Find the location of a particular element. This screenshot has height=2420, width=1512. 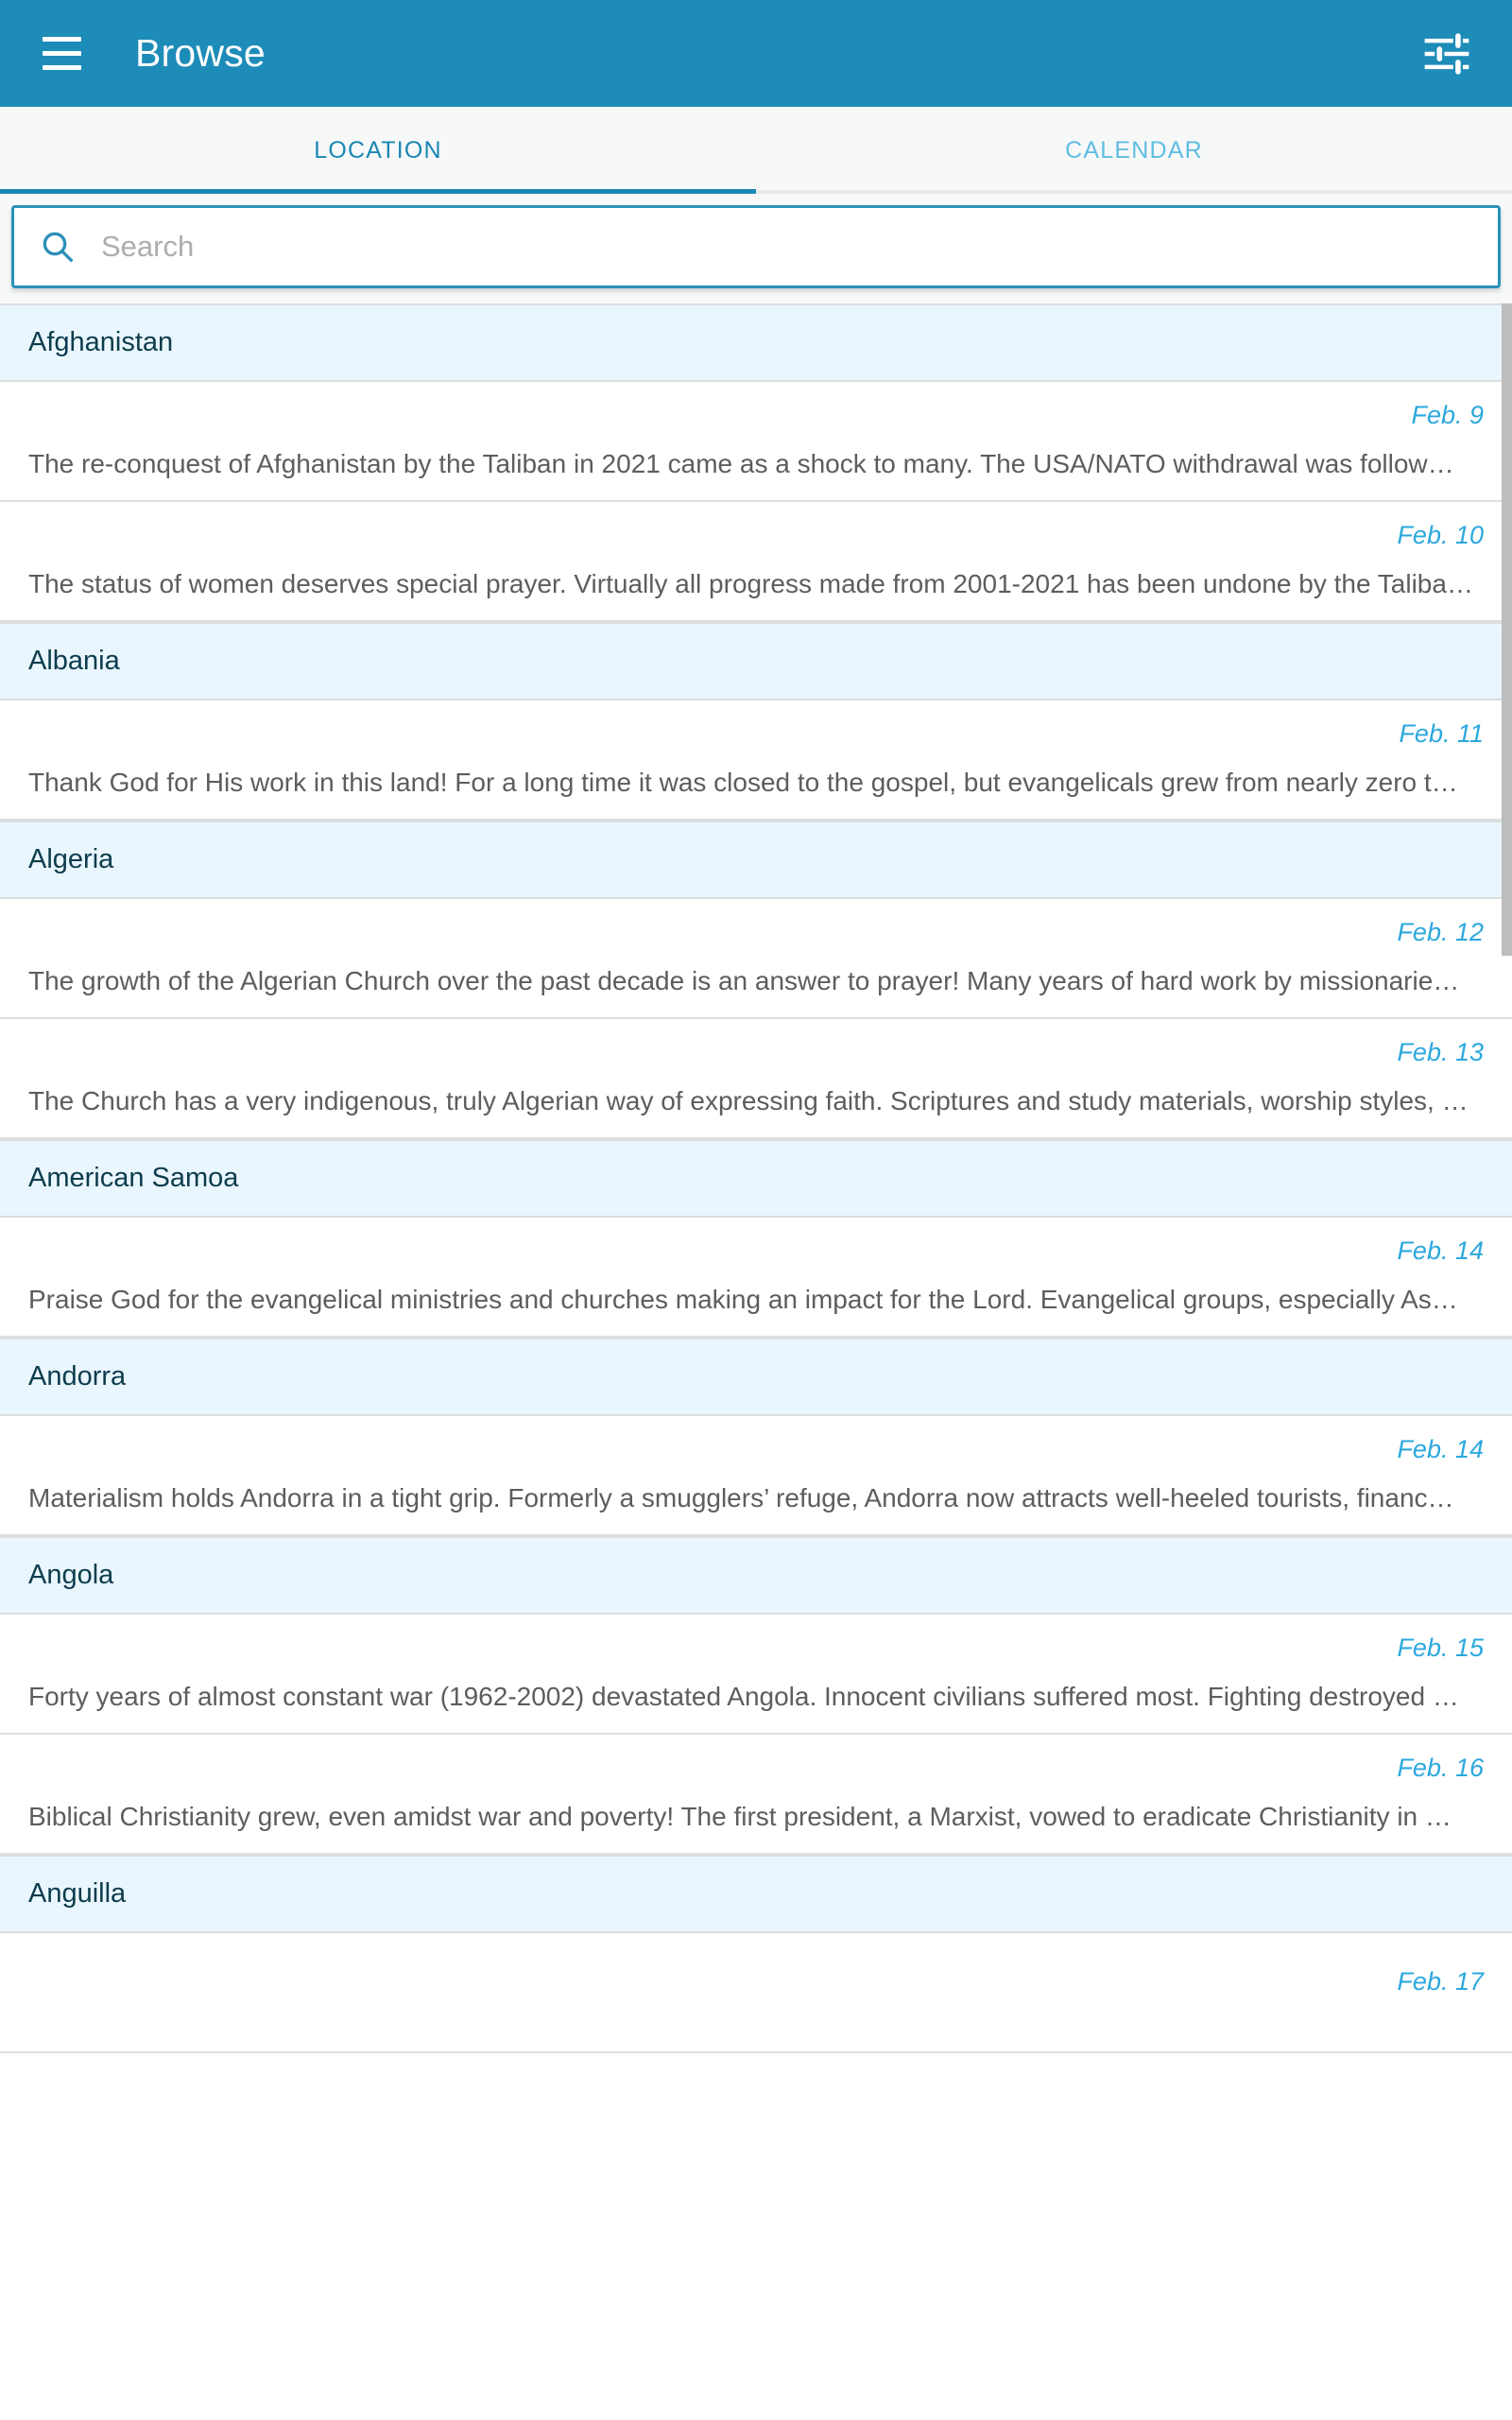

entry-date: Feb. 12 is located at coordinates (1440, 932).